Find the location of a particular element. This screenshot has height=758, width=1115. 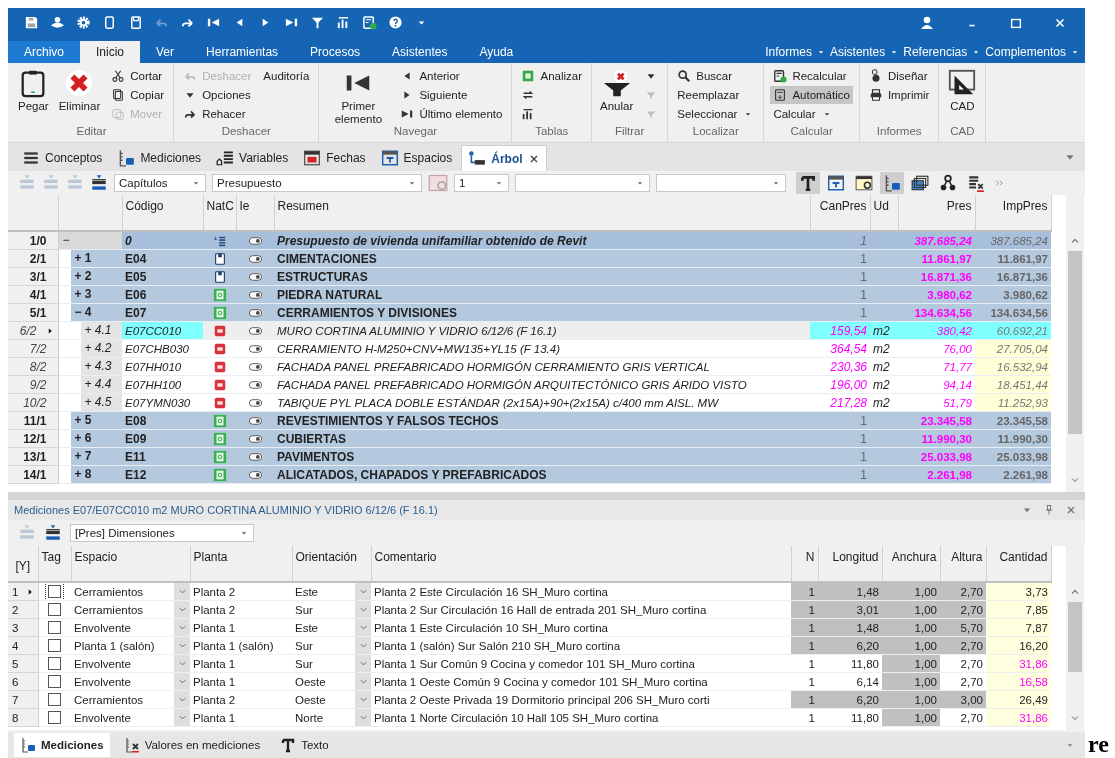

outline-toggle: + 8 is located at coordinates (96, 474).